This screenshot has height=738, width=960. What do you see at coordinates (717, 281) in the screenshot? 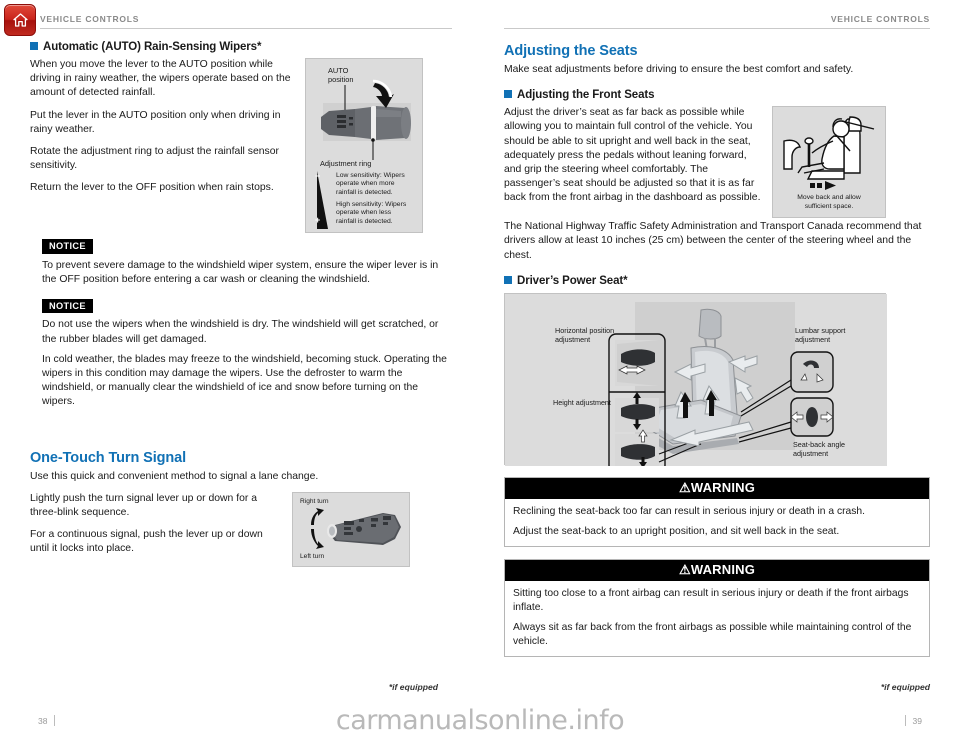
I see `heading-drivers-power-seat: Driver’s Power Seat*` at bounding box center [717, 281].